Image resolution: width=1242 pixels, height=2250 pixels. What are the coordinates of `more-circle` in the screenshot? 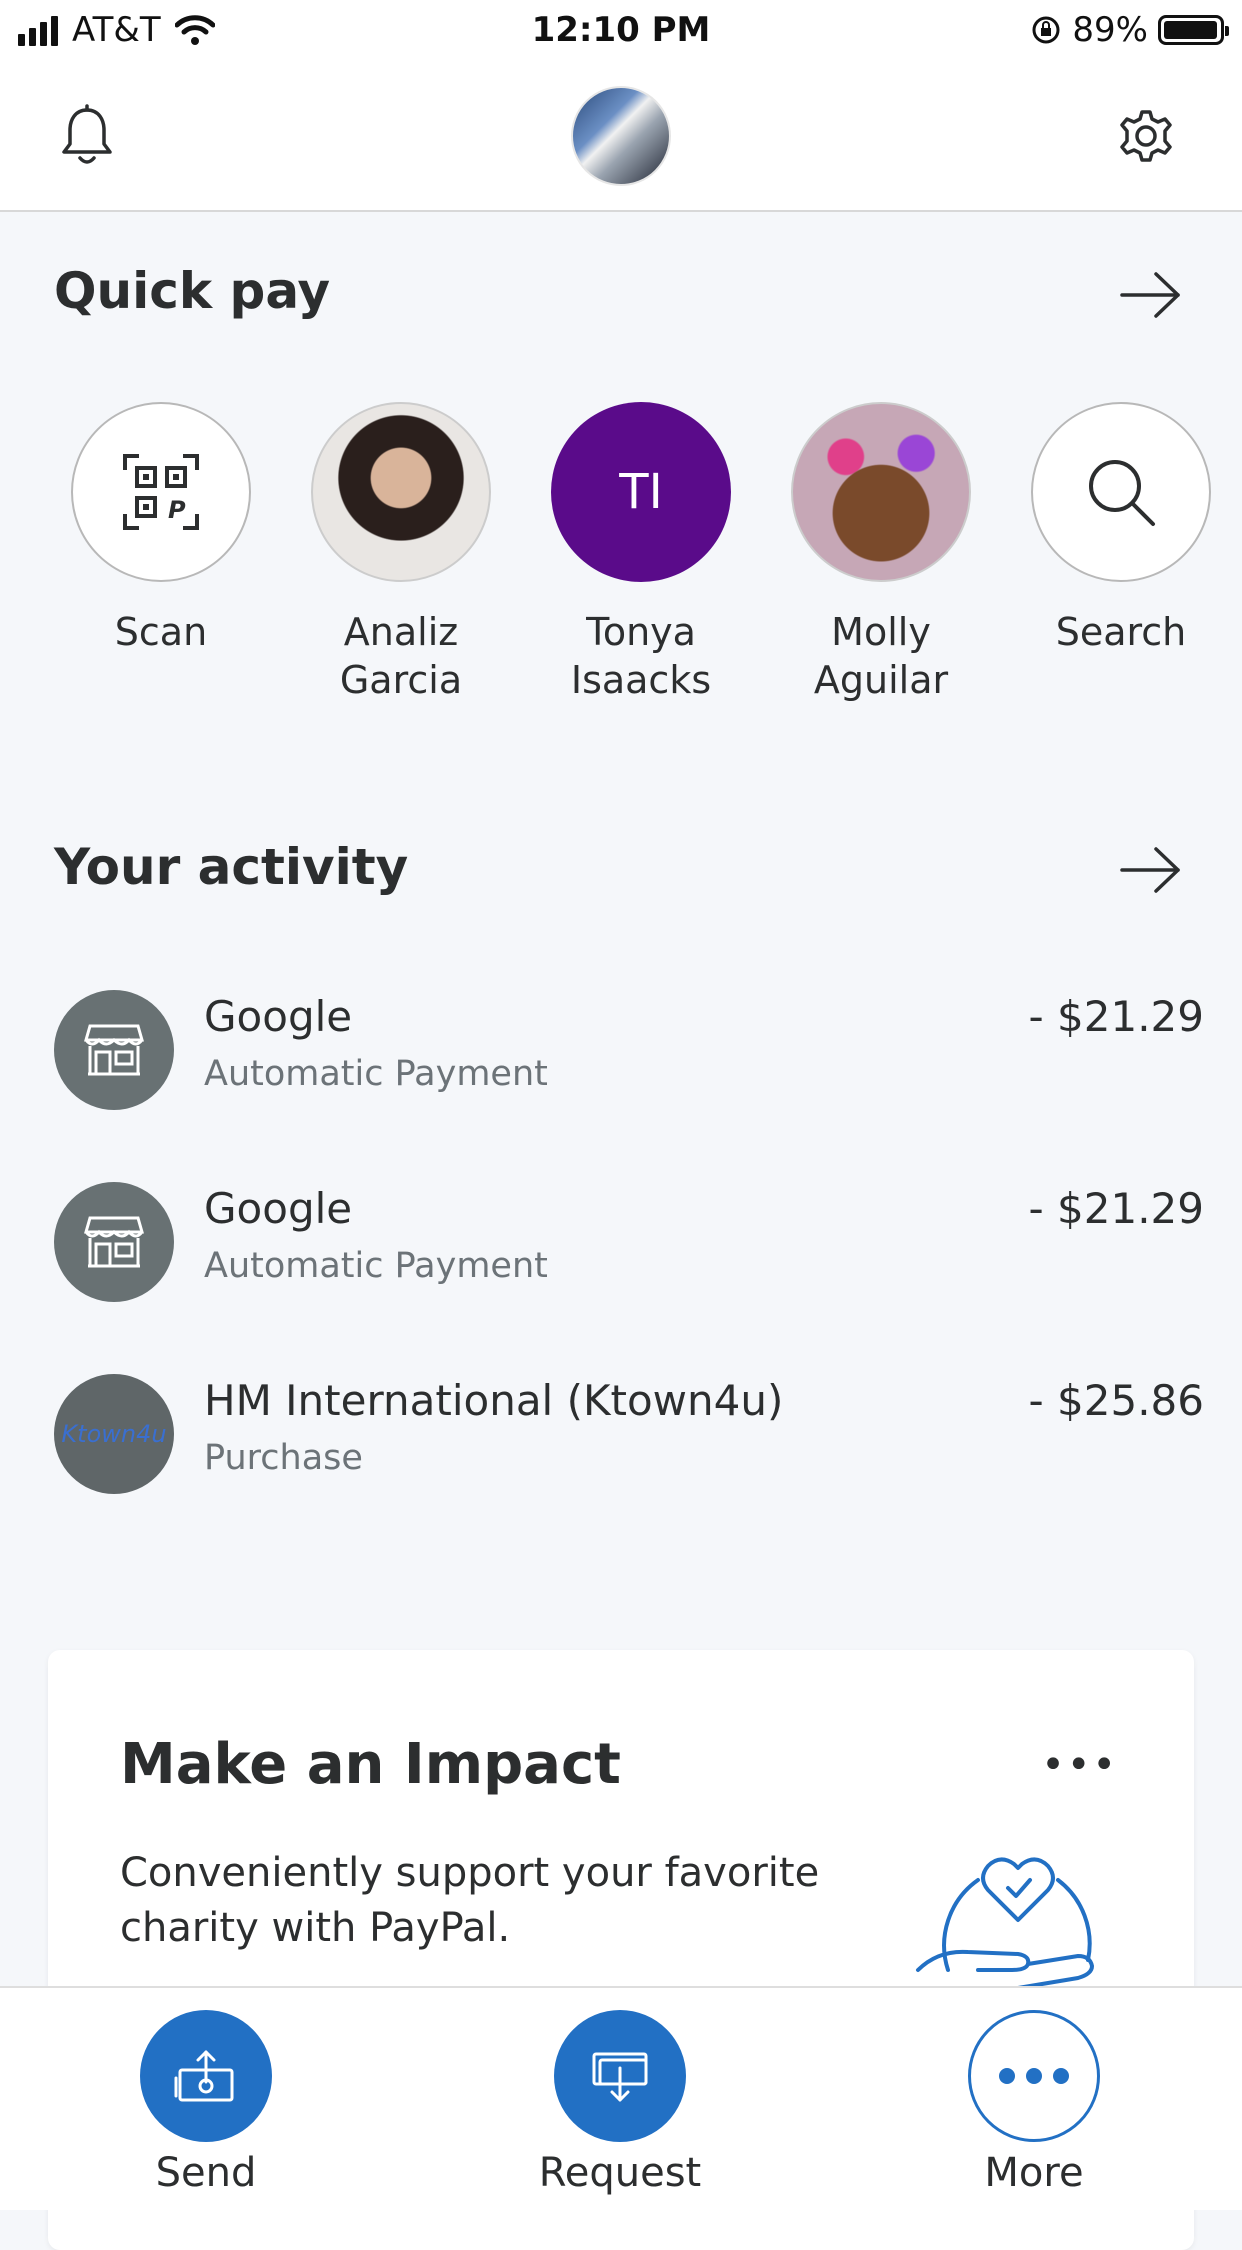 It's located at (1034, 2076).